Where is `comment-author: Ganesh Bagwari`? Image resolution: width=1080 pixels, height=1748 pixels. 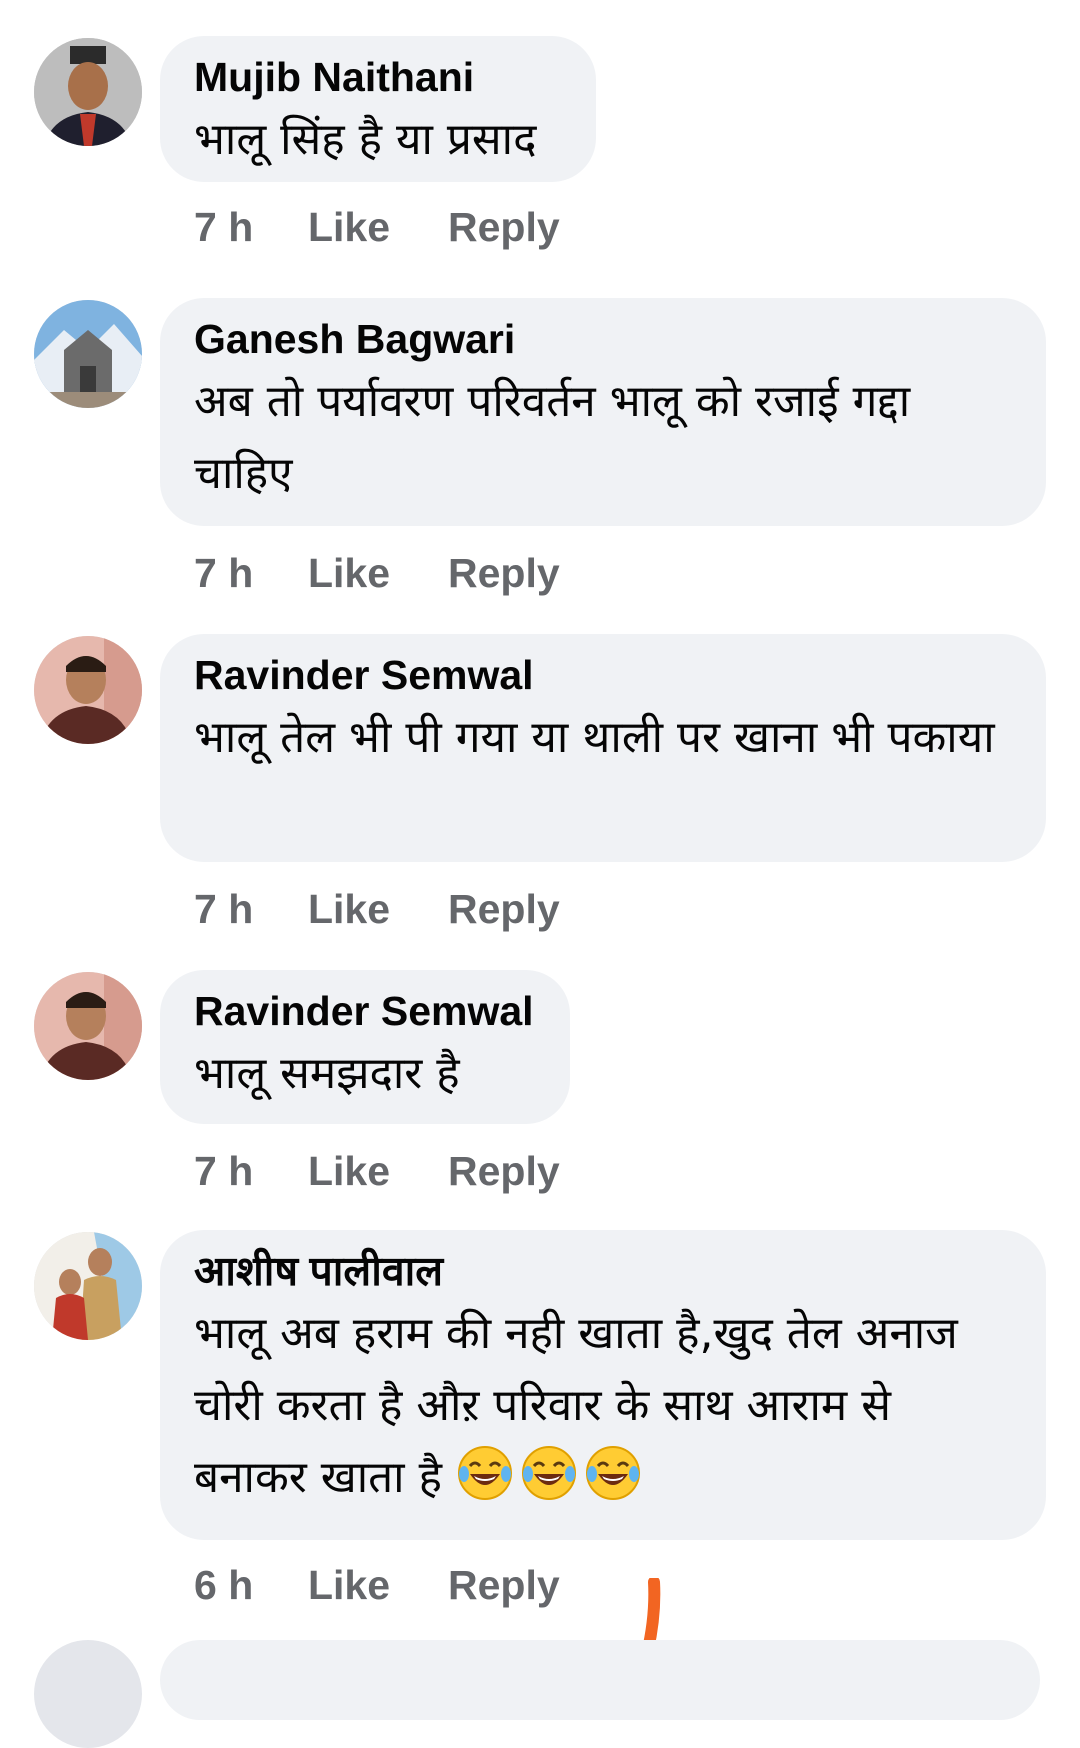 comment-author: Ganesh Bagwari is located at coordinates (603, 339).